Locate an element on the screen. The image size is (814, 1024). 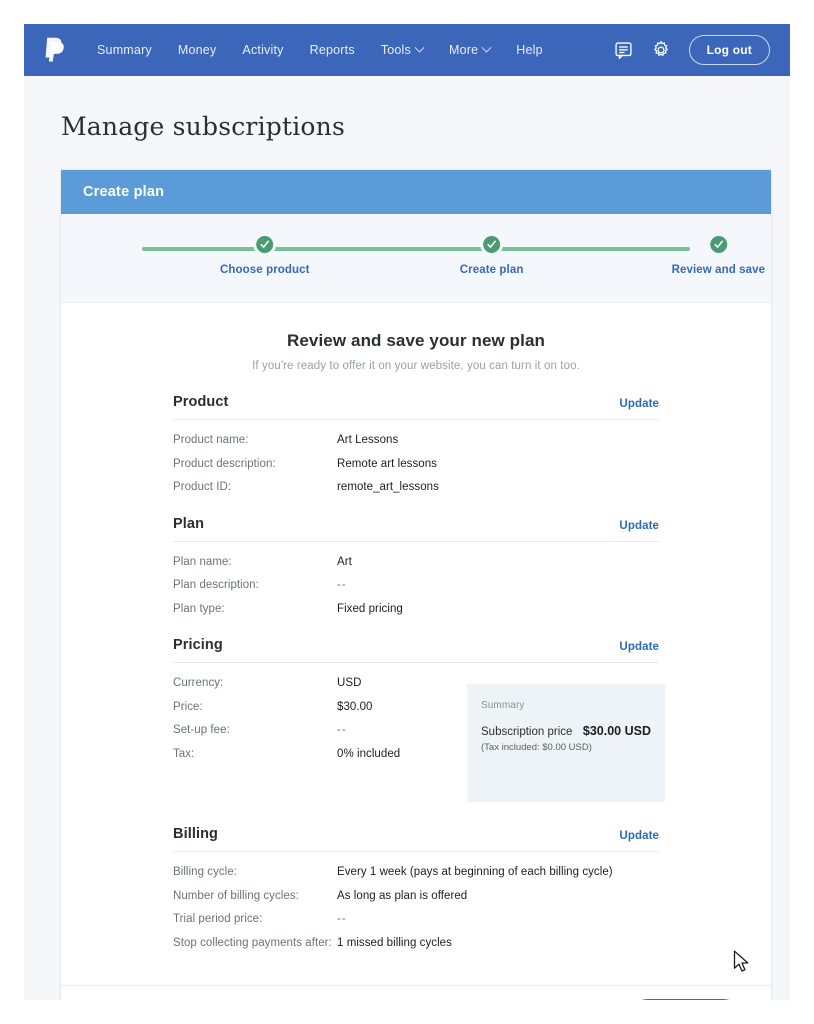
review-heading: Review and save your new plan is located at coordinates (416, 340).